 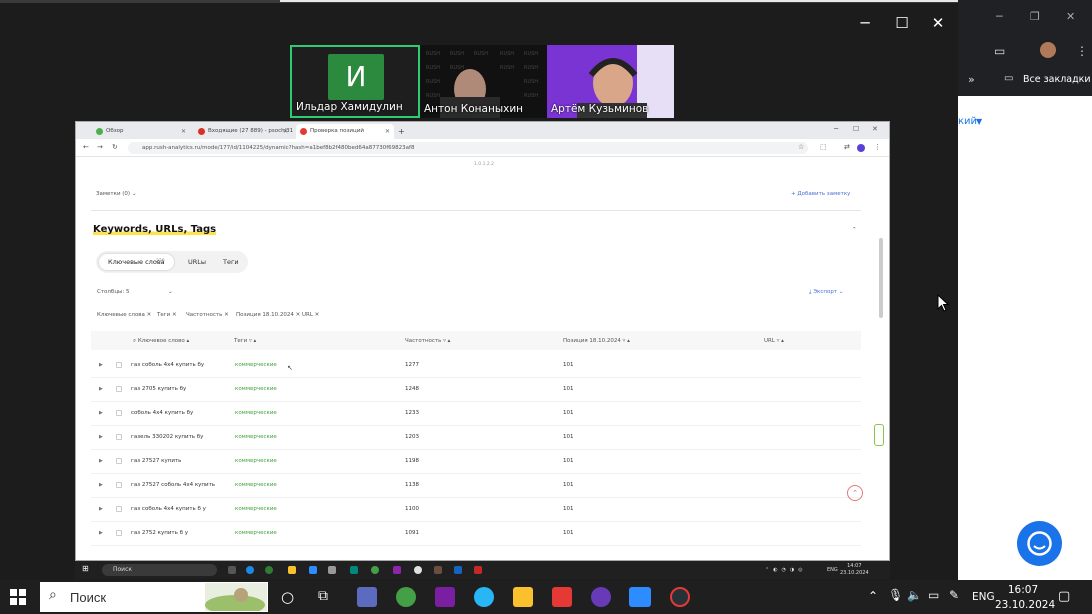 I want to click on inner-clock: 14:07 23.10.2024, so click(x=854, y=570).